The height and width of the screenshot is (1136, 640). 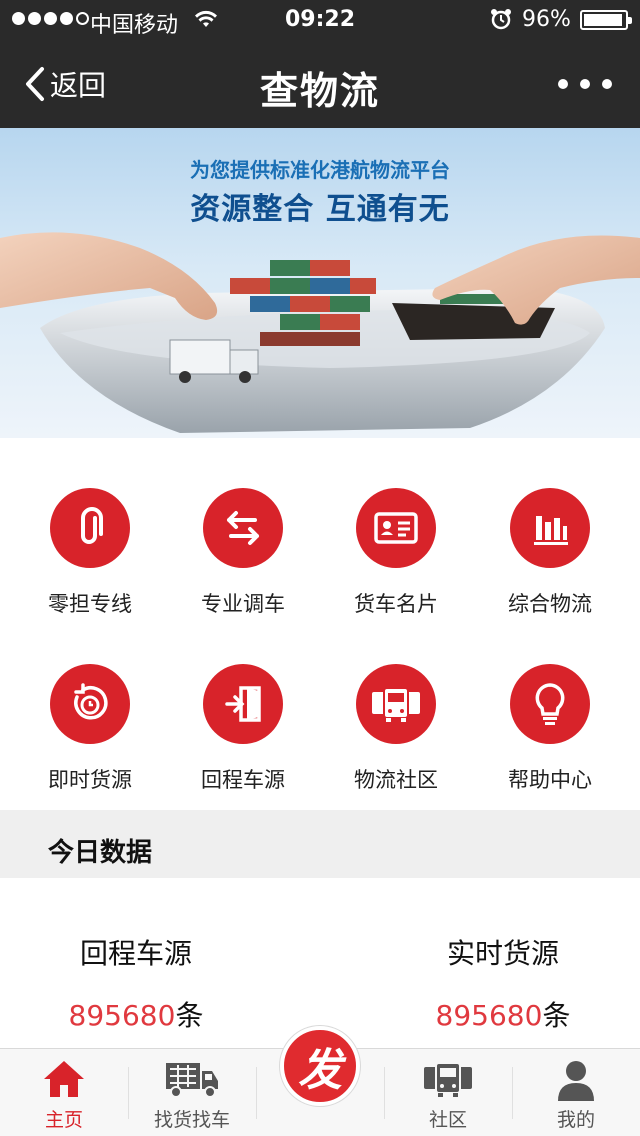 I want to click on stat-name: 回程车源, so click(x=135, y=953).